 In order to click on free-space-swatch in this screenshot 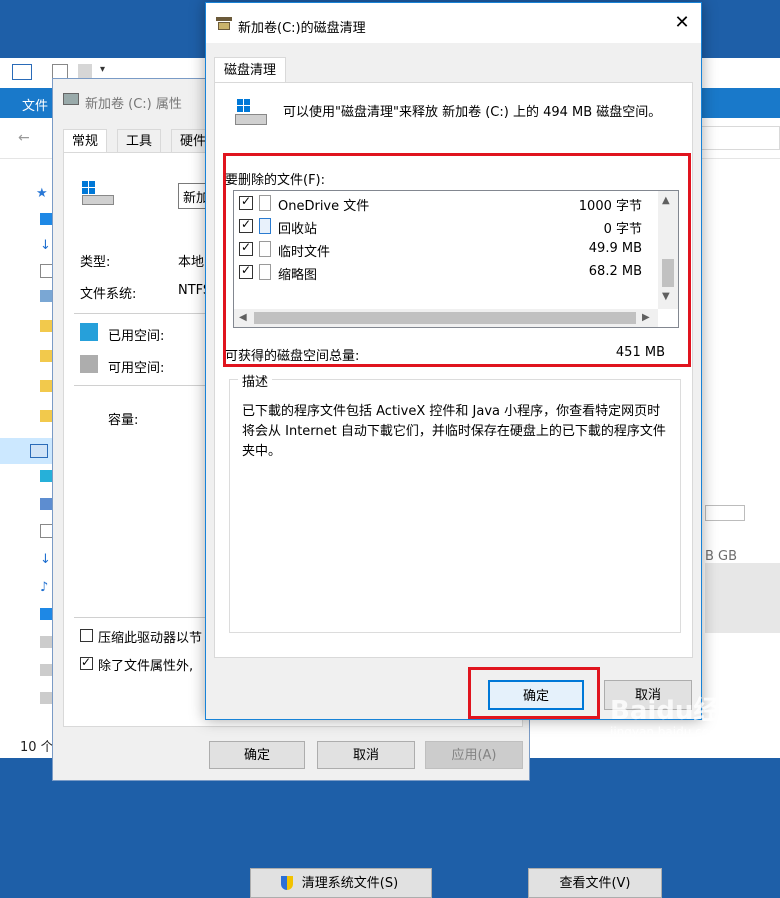, I will do `click(89, 364)`.